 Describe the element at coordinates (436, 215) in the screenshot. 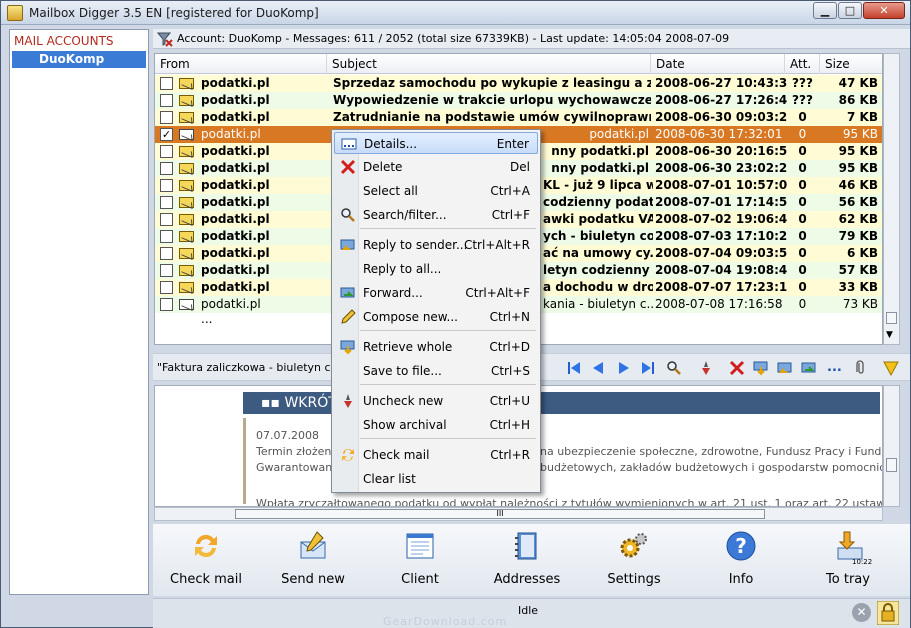

I see `menu-item-search-filter: Search/filter... Ctrl+F` at that location.